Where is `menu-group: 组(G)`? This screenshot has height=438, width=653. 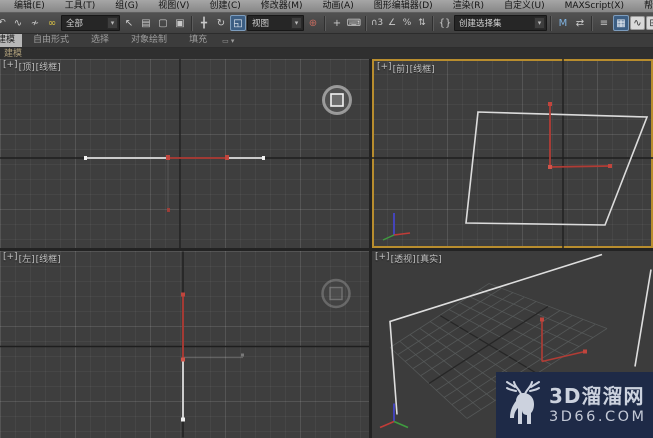
menu-group: 组(G) is located at coordinates (126, 6).